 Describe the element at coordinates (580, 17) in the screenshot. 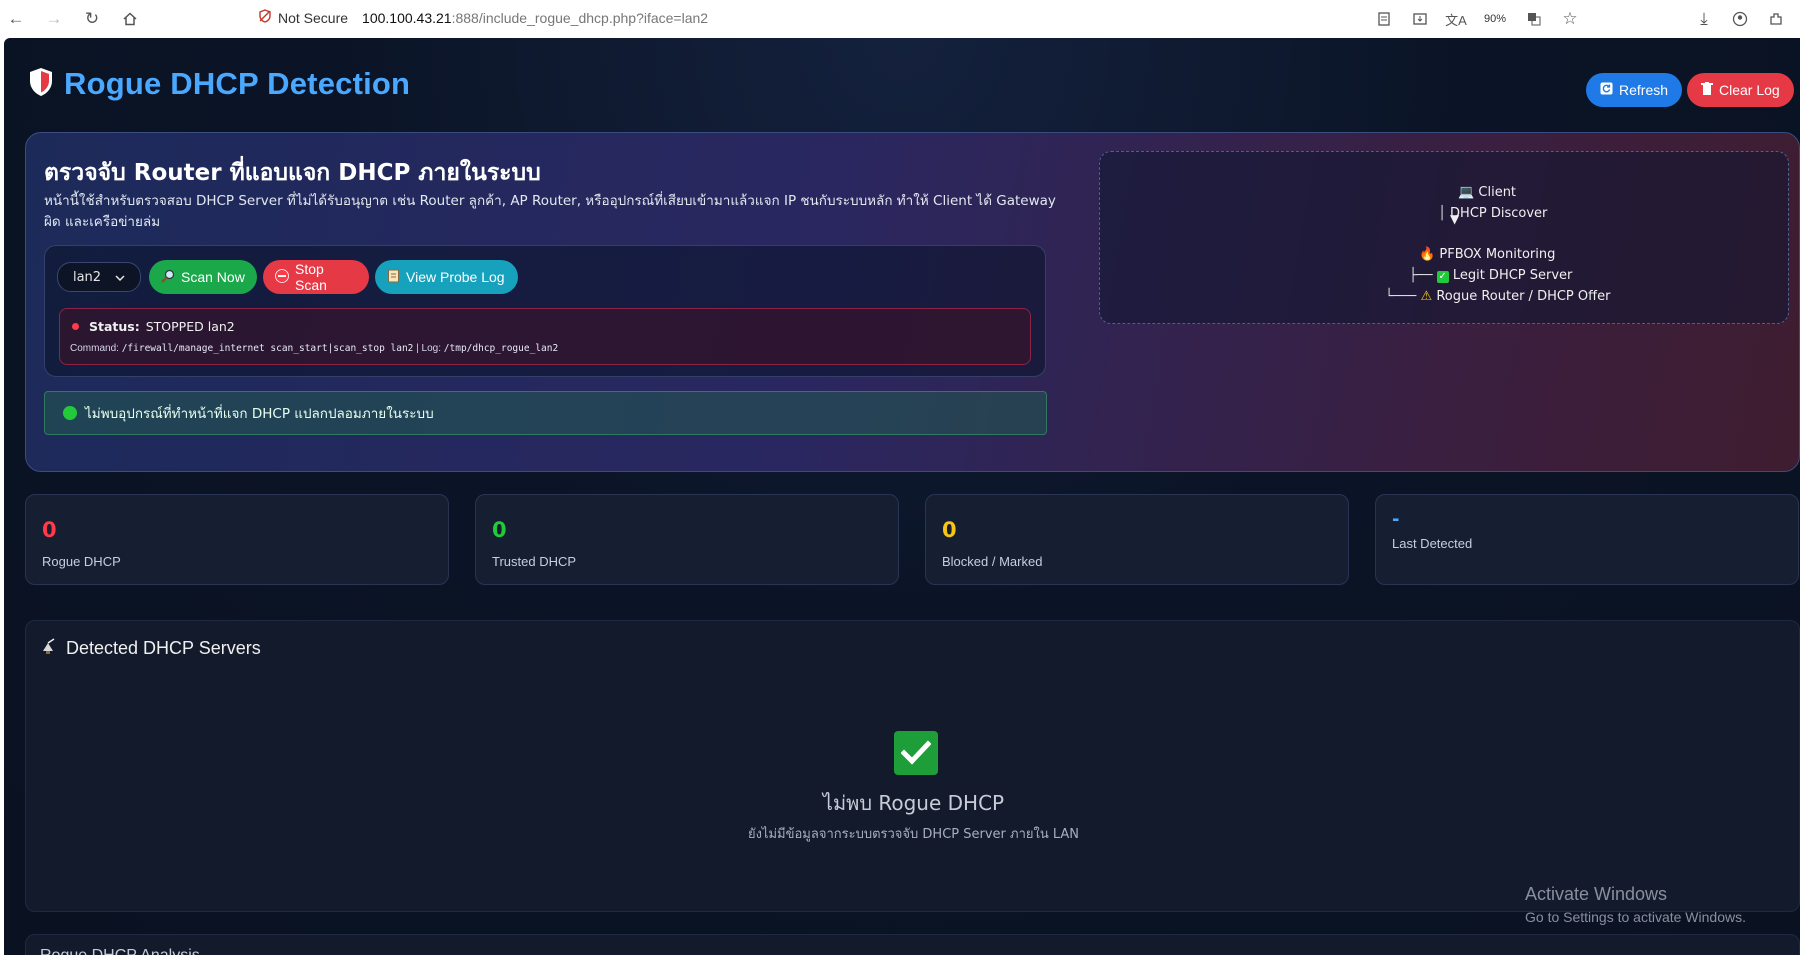

I see `url-path: :888/include_rogue_dhcp.php?iface=lan2` at that location.